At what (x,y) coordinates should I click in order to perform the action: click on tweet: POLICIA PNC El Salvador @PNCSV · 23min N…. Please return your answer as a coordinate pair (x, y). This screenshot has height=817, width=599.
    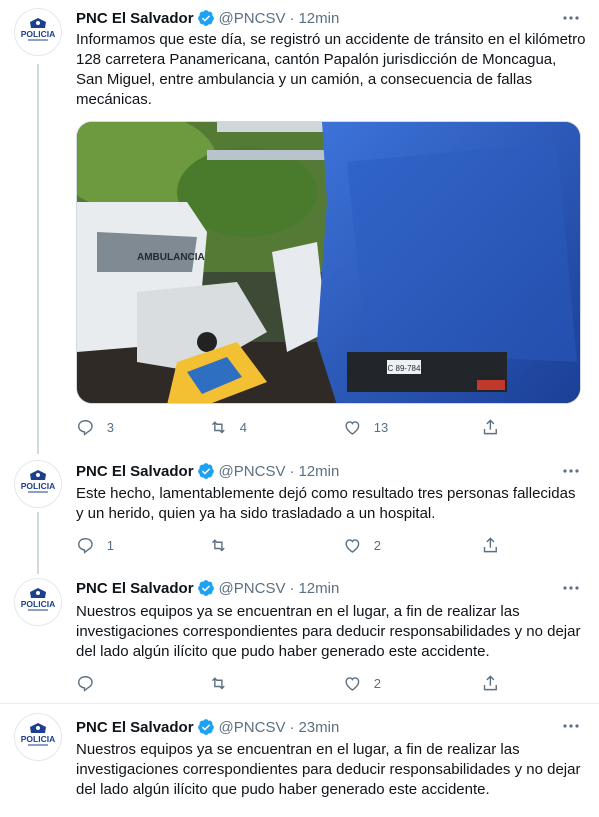
    Looking at the image, I should click on (299, 760).